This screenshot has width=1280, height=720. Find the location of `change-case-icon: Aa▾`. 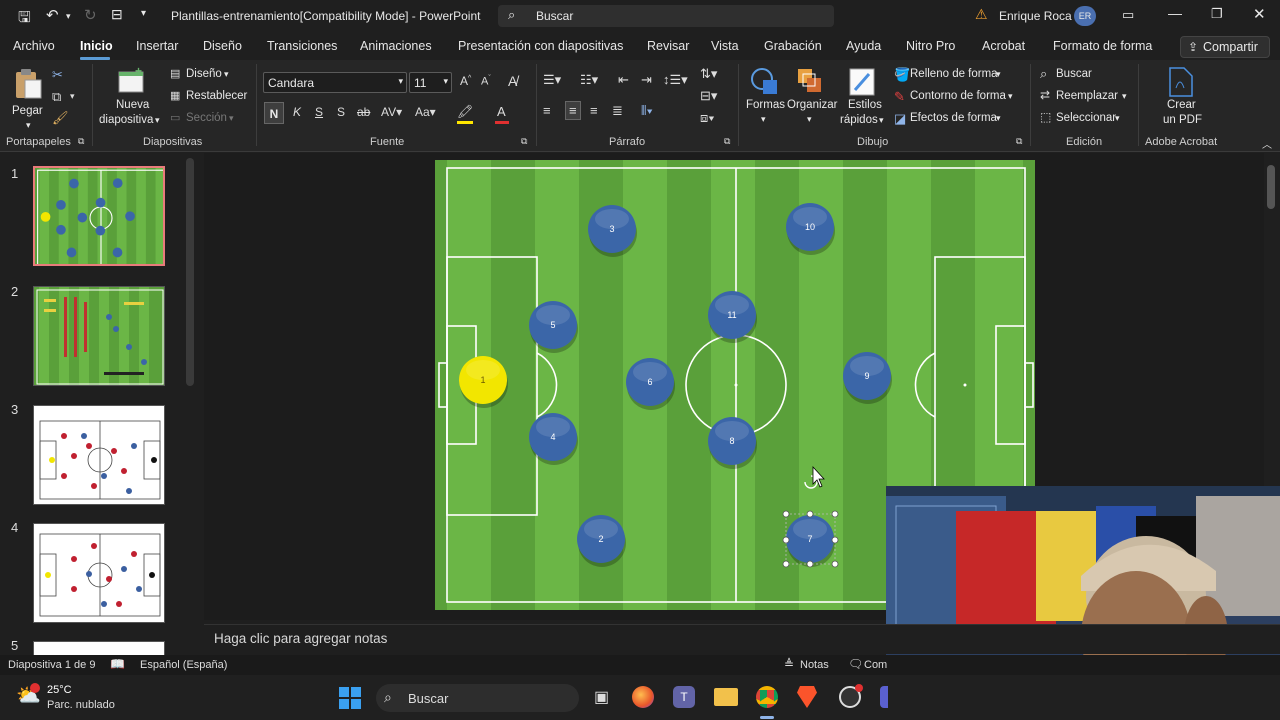

change-case-icon: Aa▾ is located at coordinates (425, 112).